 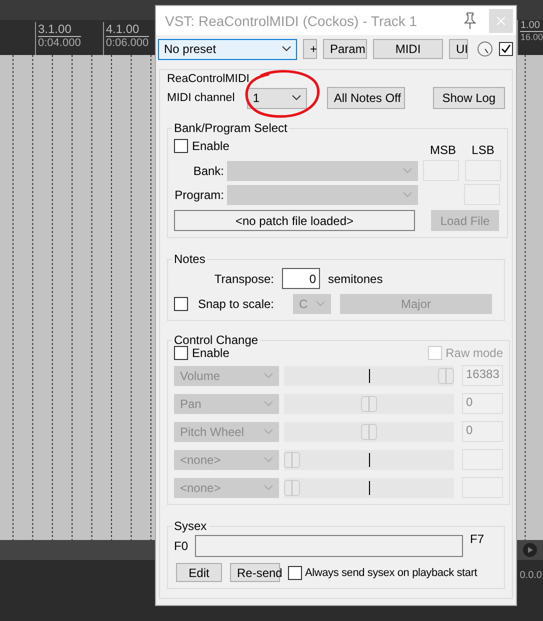 What do you see at coordinates (310, 49) in the screenshot?
I see `toolbar-button: +` at bounding box center [310, 49].